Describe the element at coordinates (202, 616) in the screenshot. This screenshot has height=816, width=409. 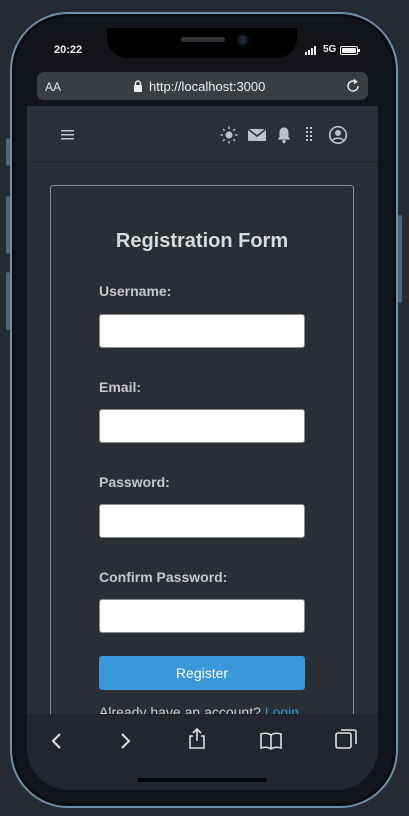
I see `confirm-password-input` at that location.